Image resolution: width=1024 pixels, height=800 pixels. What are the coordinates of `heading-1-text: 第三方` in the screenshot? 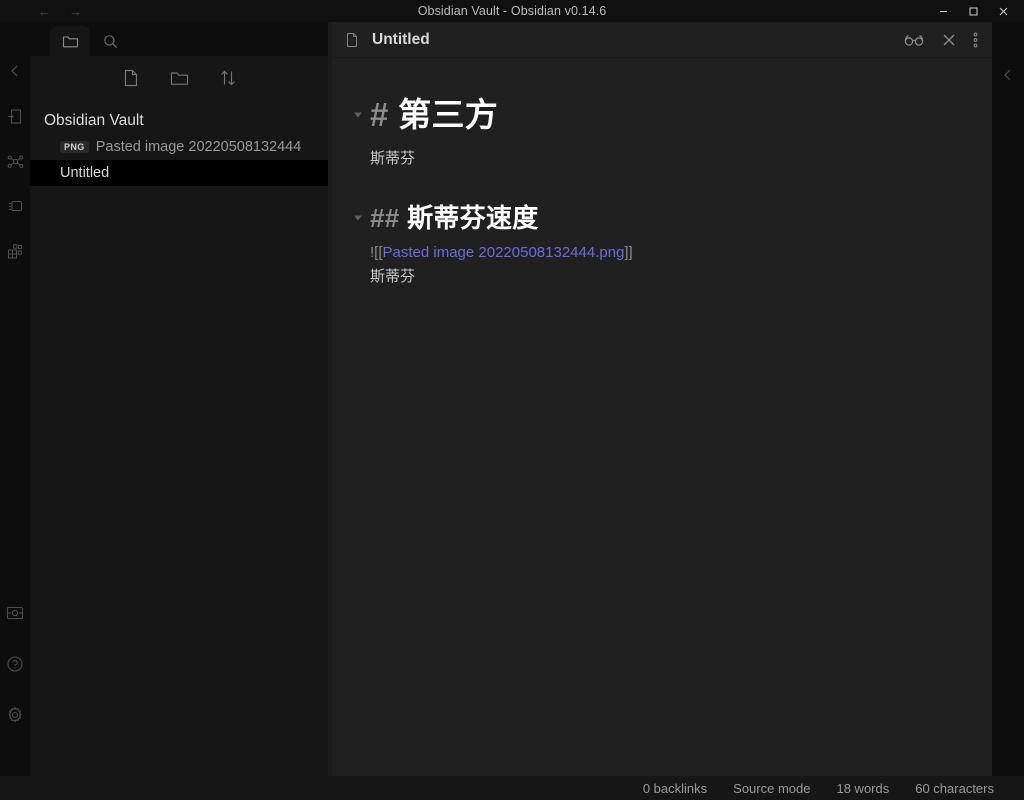 It's located at (448, 114).